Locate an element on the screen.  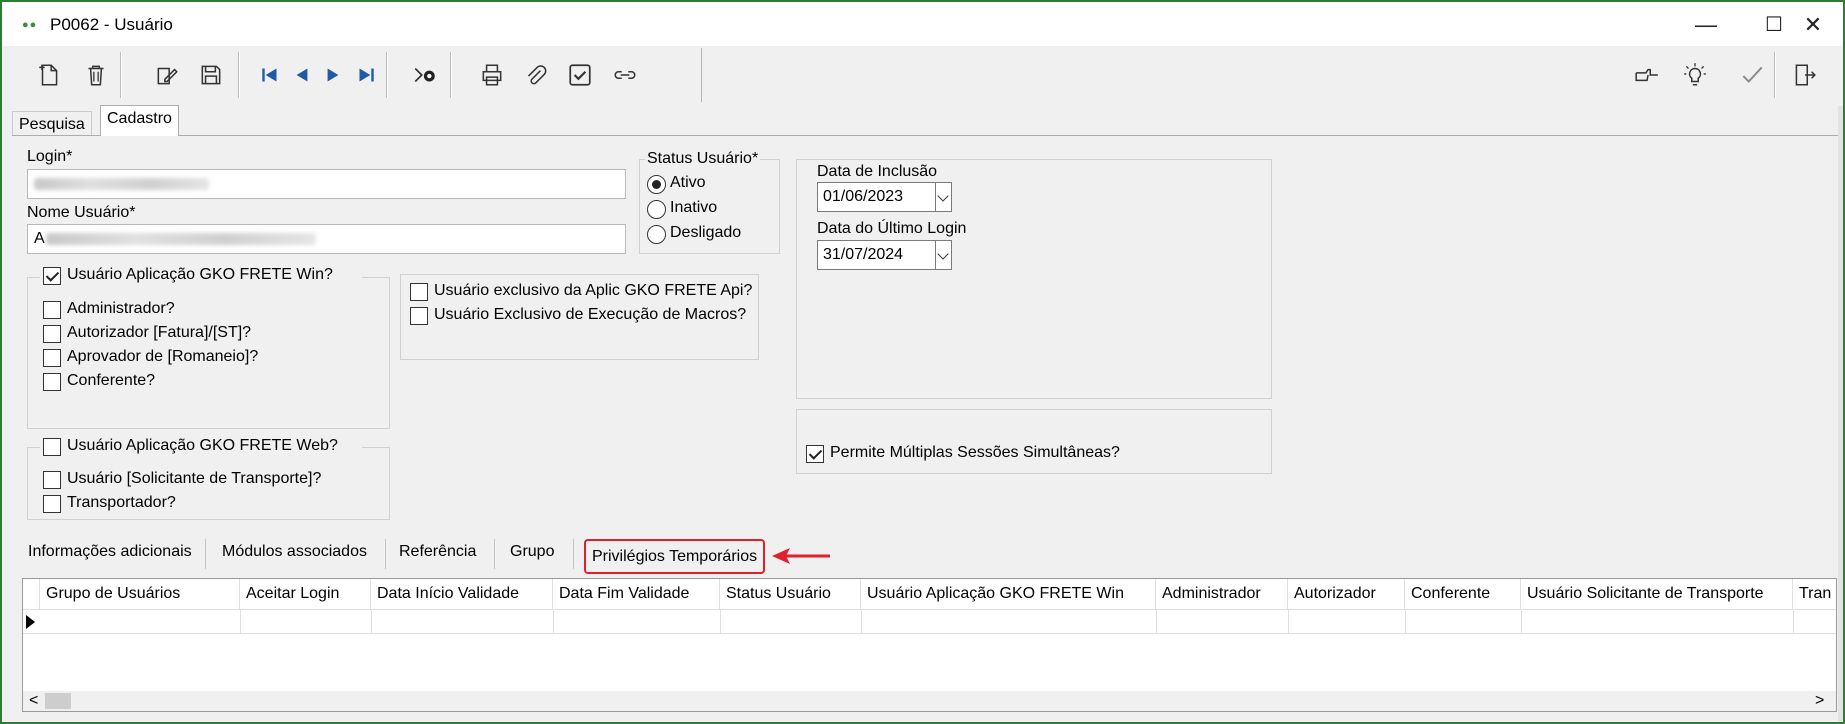
app-logo-icon: ●● is located at coordinates (30, 25).